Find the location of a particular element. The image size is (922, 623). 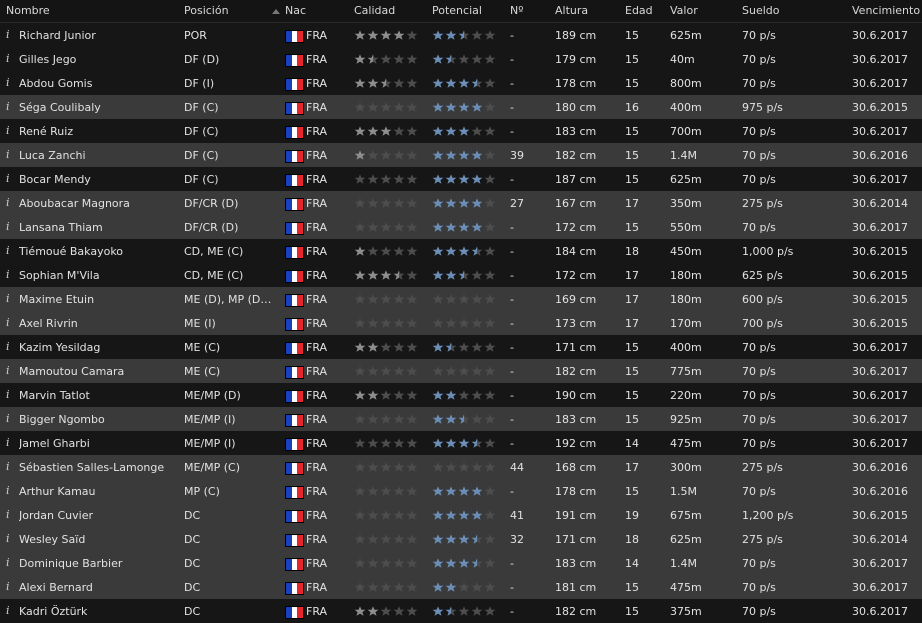

column-header-expiry: Vencimiento is located at coordinates (886, 10).